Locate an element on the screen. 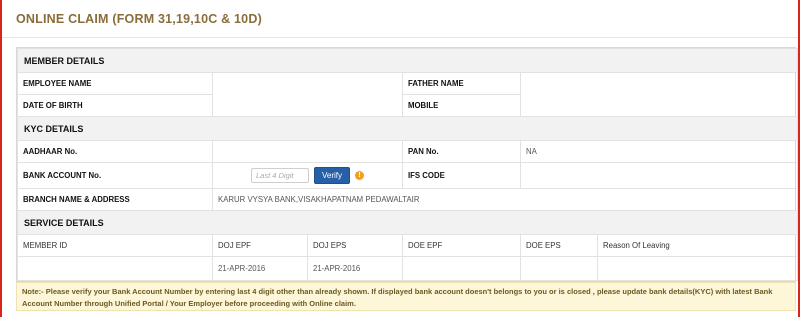  aadhaar-value is located at coordinates (307, 151).